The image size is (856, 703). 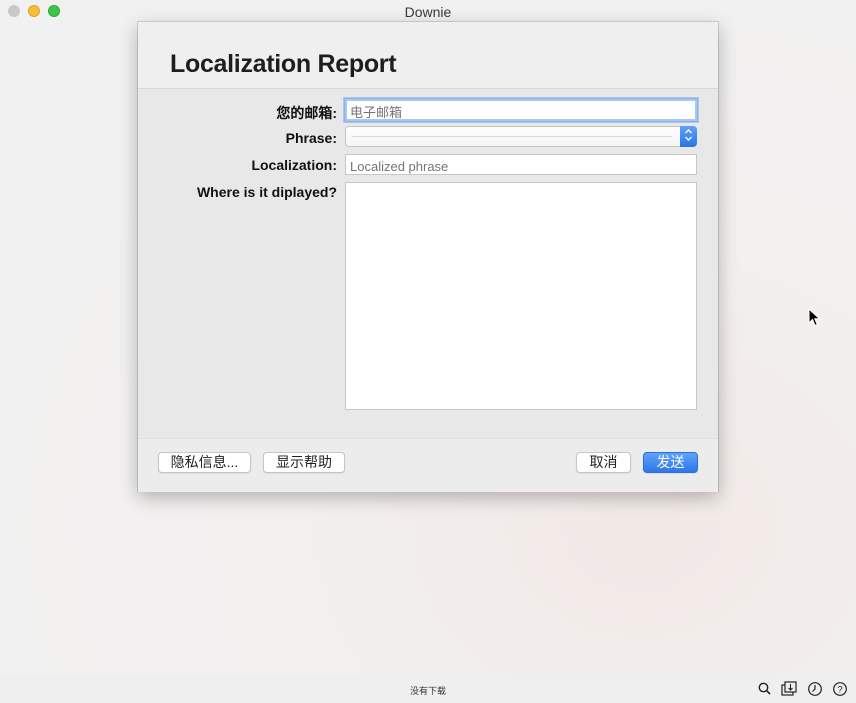 What do you see at coordinates (34, 11) in the screenshot?
I see `minimize-window-button` at bounding box center [34, 11].